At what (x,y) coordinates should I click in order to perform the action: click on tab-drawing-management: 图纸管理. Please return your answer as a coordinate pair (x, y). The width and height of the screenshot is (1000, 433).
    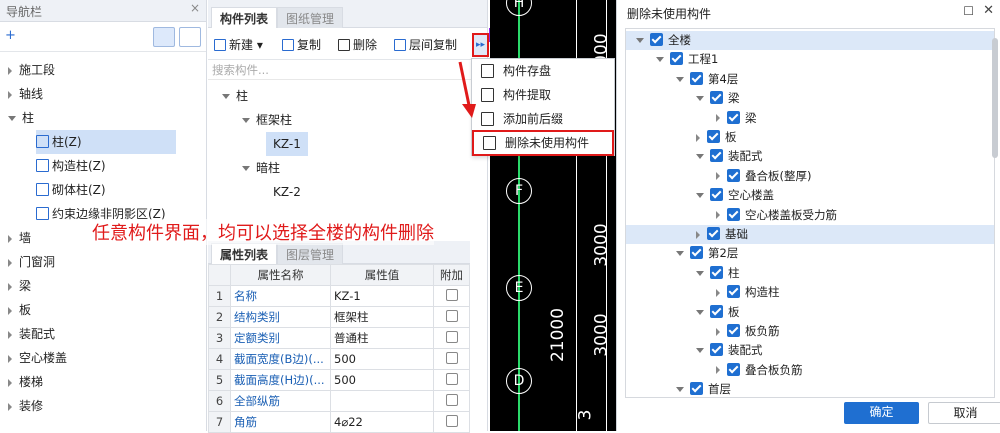
    Looking at the image, I should click on (310, 17).